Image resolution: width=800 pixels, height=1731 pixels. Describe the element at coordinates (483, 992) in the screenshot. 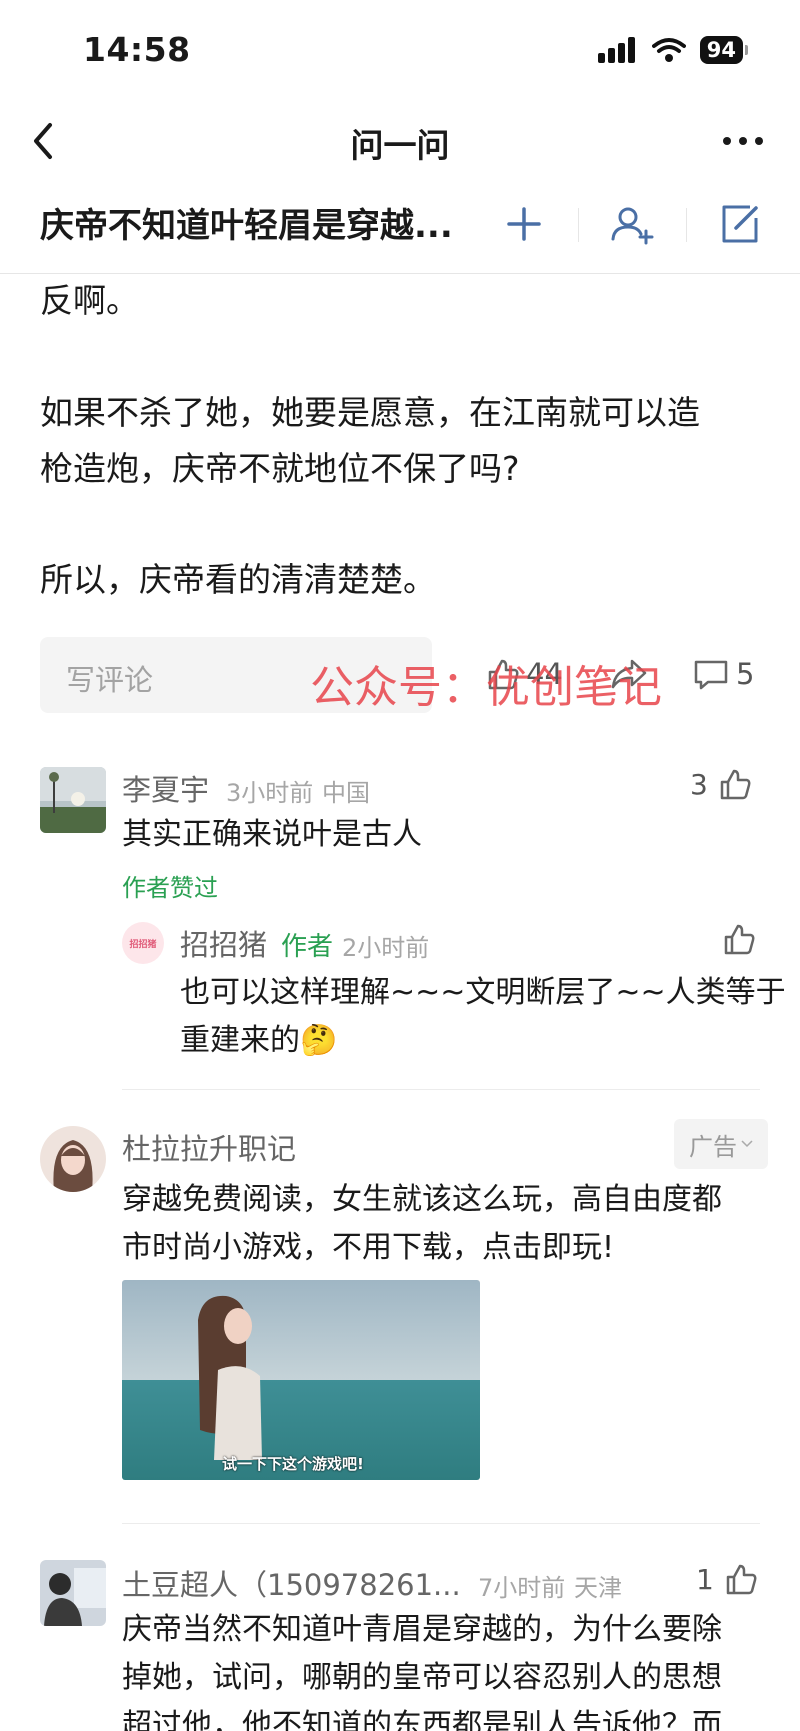

I see `reply-text-line: 也可以这样理解~~~文明断层了~~人类等于` at that location.